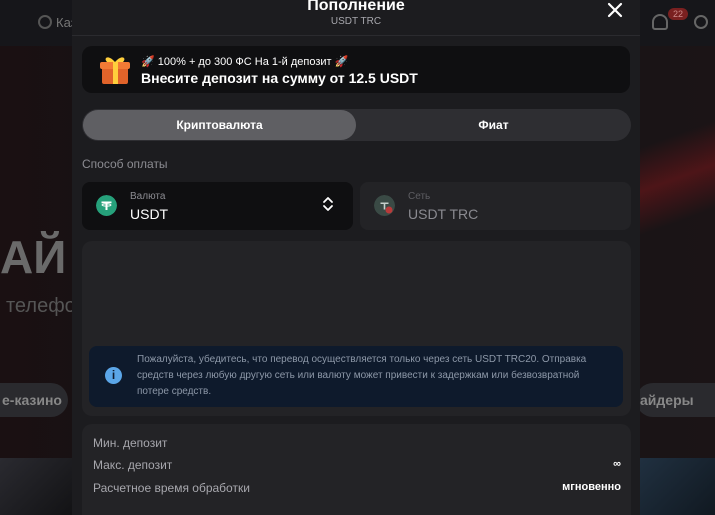 The image size is (715, 515). I want to click on currency-select: Валюта USDT, so click(217, 206).